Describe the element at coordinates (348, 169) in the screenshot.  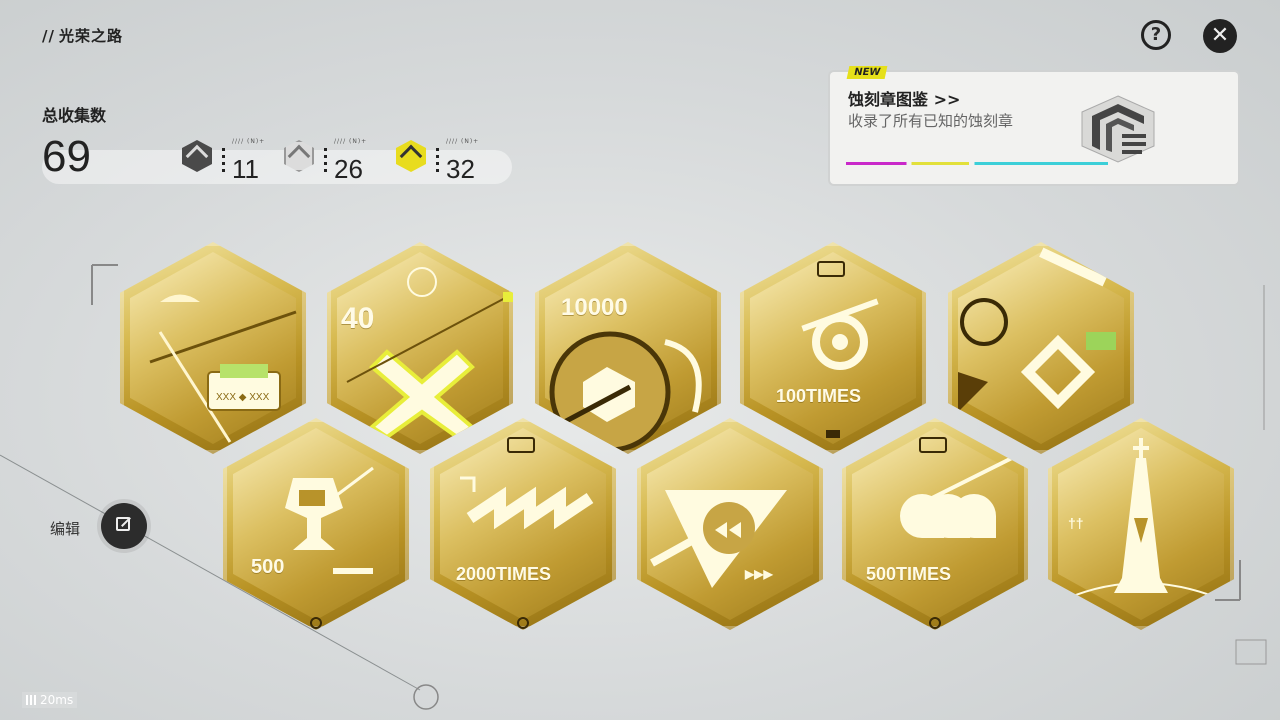
I see `tier-silver-count: 26` at that location.